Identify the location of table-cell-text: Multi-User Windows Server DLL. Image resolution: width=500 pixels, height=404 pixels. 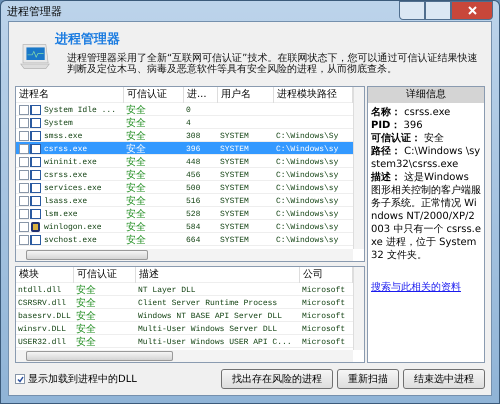
(207, 329).